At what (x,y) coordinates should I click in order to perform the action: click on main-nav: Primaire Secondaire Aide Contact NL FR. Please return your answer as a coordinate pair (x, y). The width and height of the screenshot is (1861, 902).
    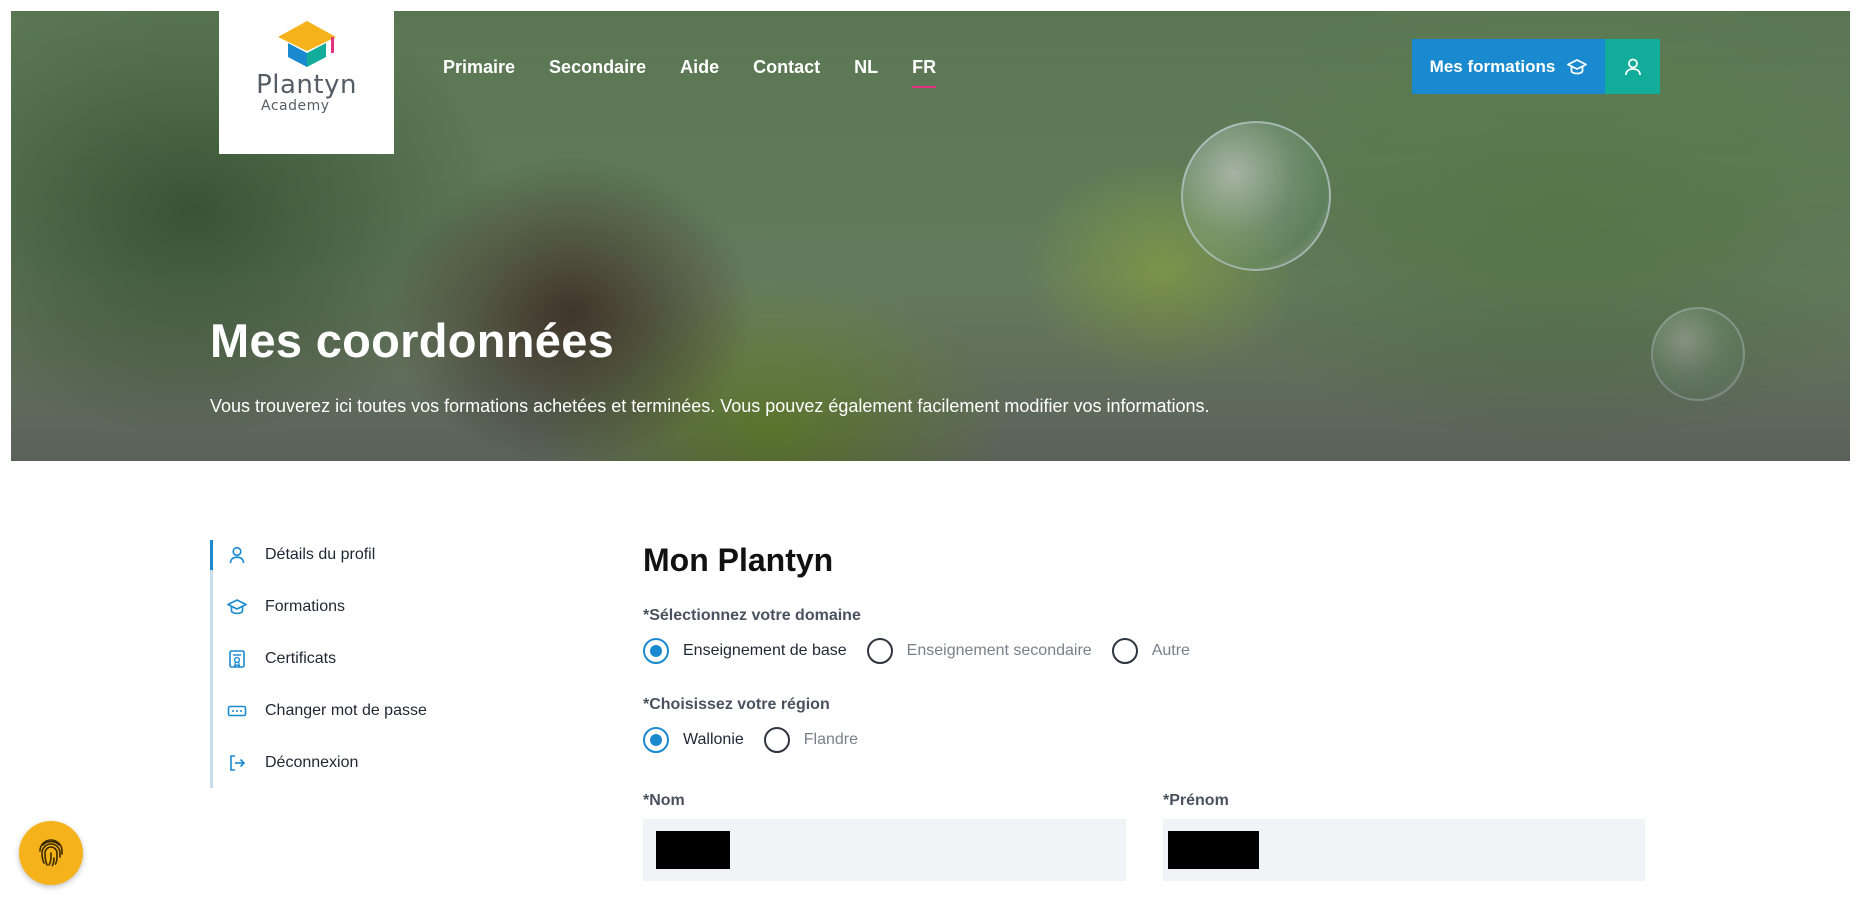
    Looking at the image, I should click on (706, 72).